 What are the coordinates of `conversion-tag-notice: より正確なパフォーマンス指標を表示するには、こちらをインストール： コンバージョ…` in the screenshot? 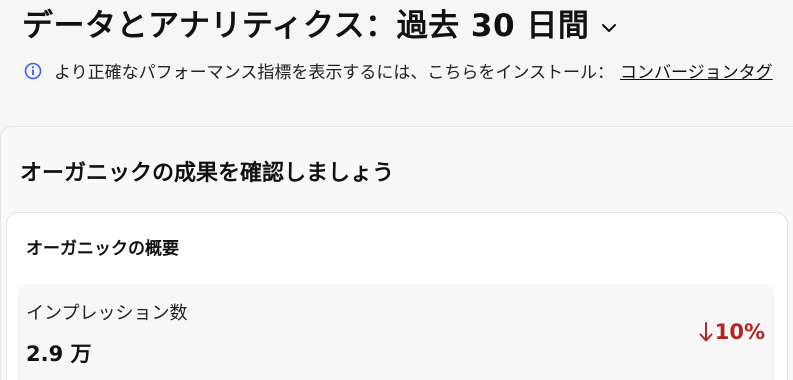 It's located at (398, 70).